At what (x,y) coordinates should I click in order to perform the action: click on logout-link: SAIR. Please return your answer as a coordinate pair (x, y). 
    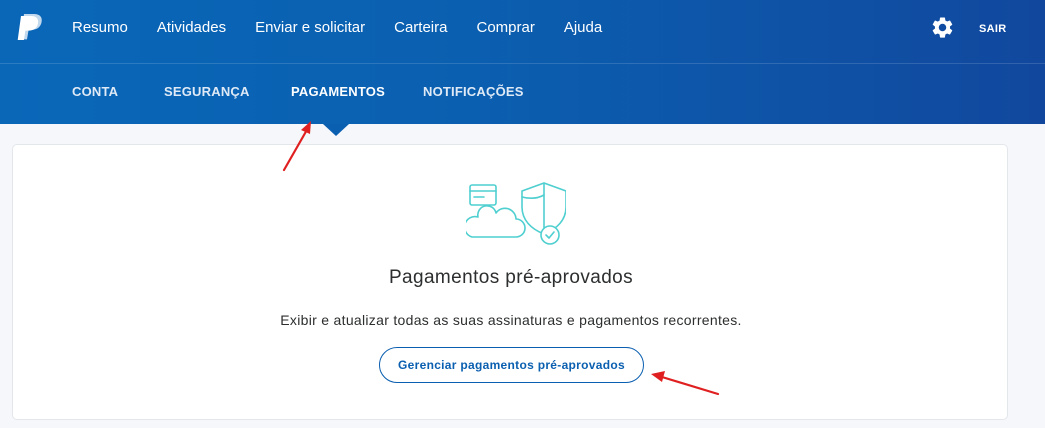
    Looking at the image, I should click on (992, 29).